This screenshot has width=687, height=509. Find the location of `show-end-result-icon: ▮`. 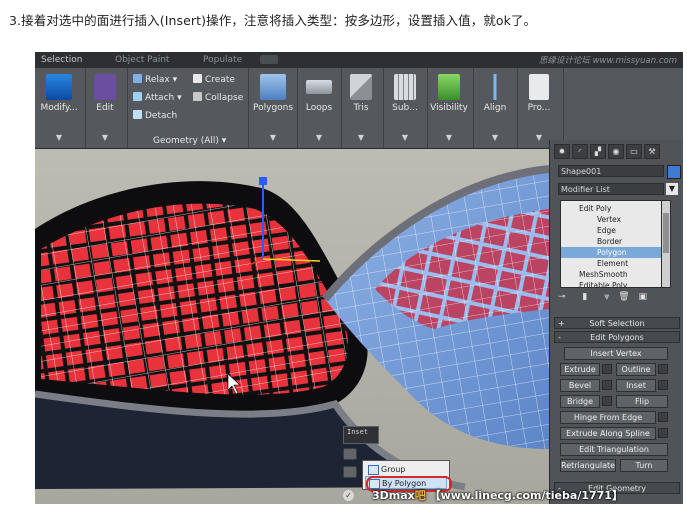

show-end-result-icon: ▮ is located at coordinates (584, 297).